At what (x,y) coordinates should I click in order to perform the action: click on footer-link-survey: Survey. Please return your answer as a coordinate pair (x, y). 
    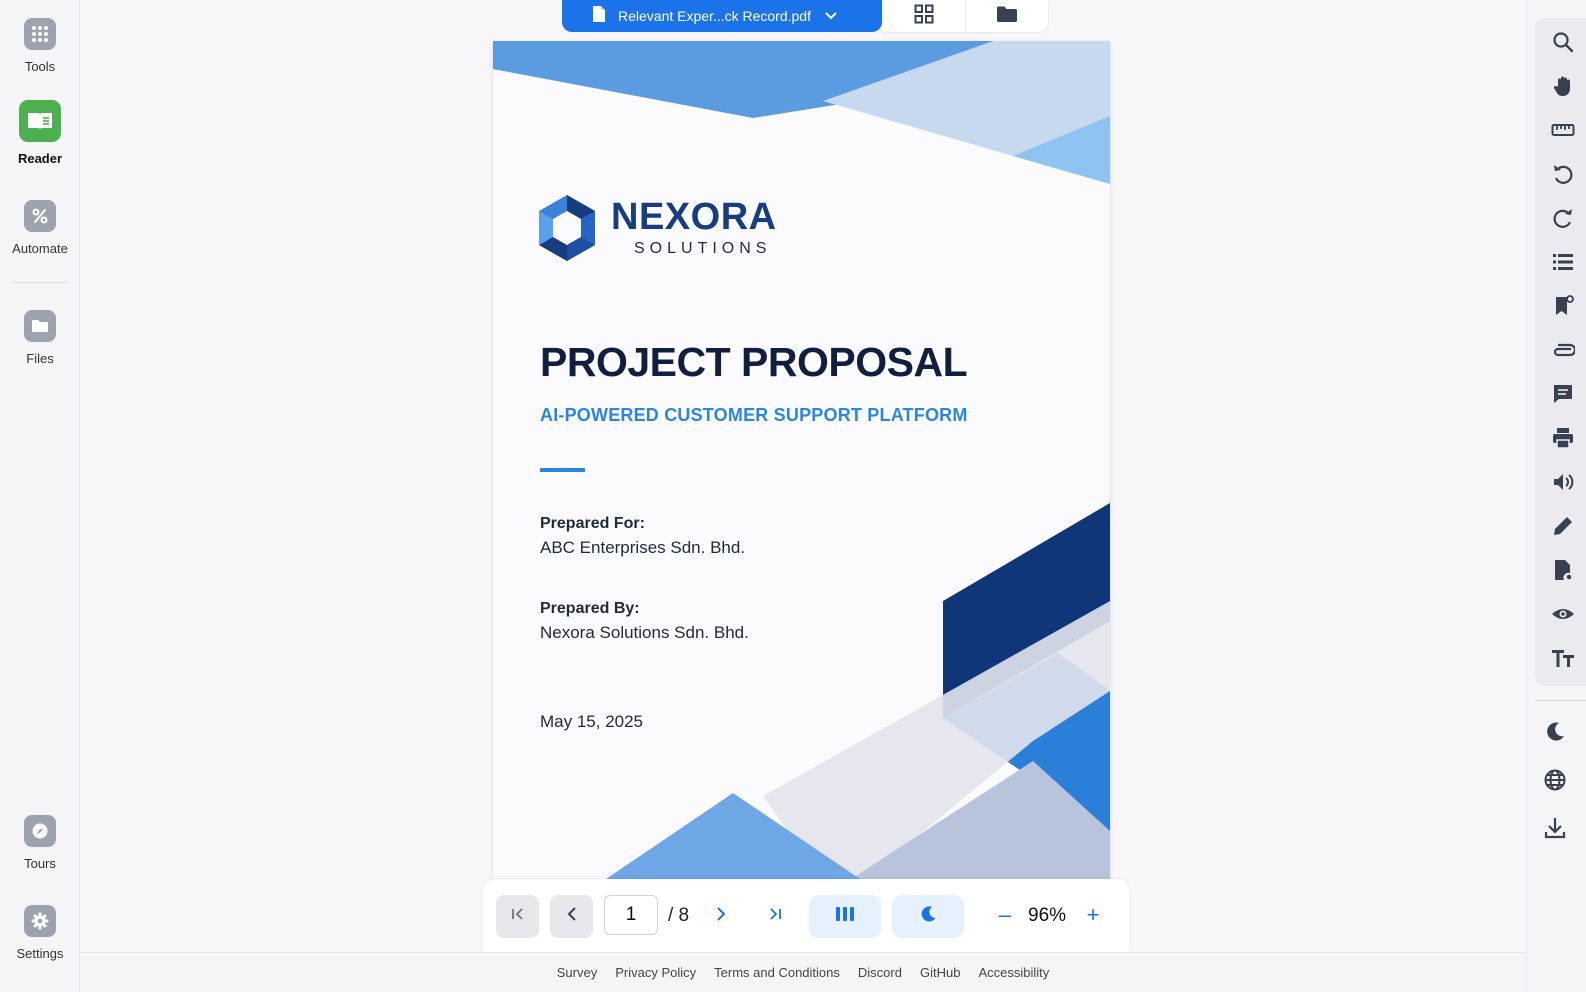
    Looking at the image, I should click on (577, 972).